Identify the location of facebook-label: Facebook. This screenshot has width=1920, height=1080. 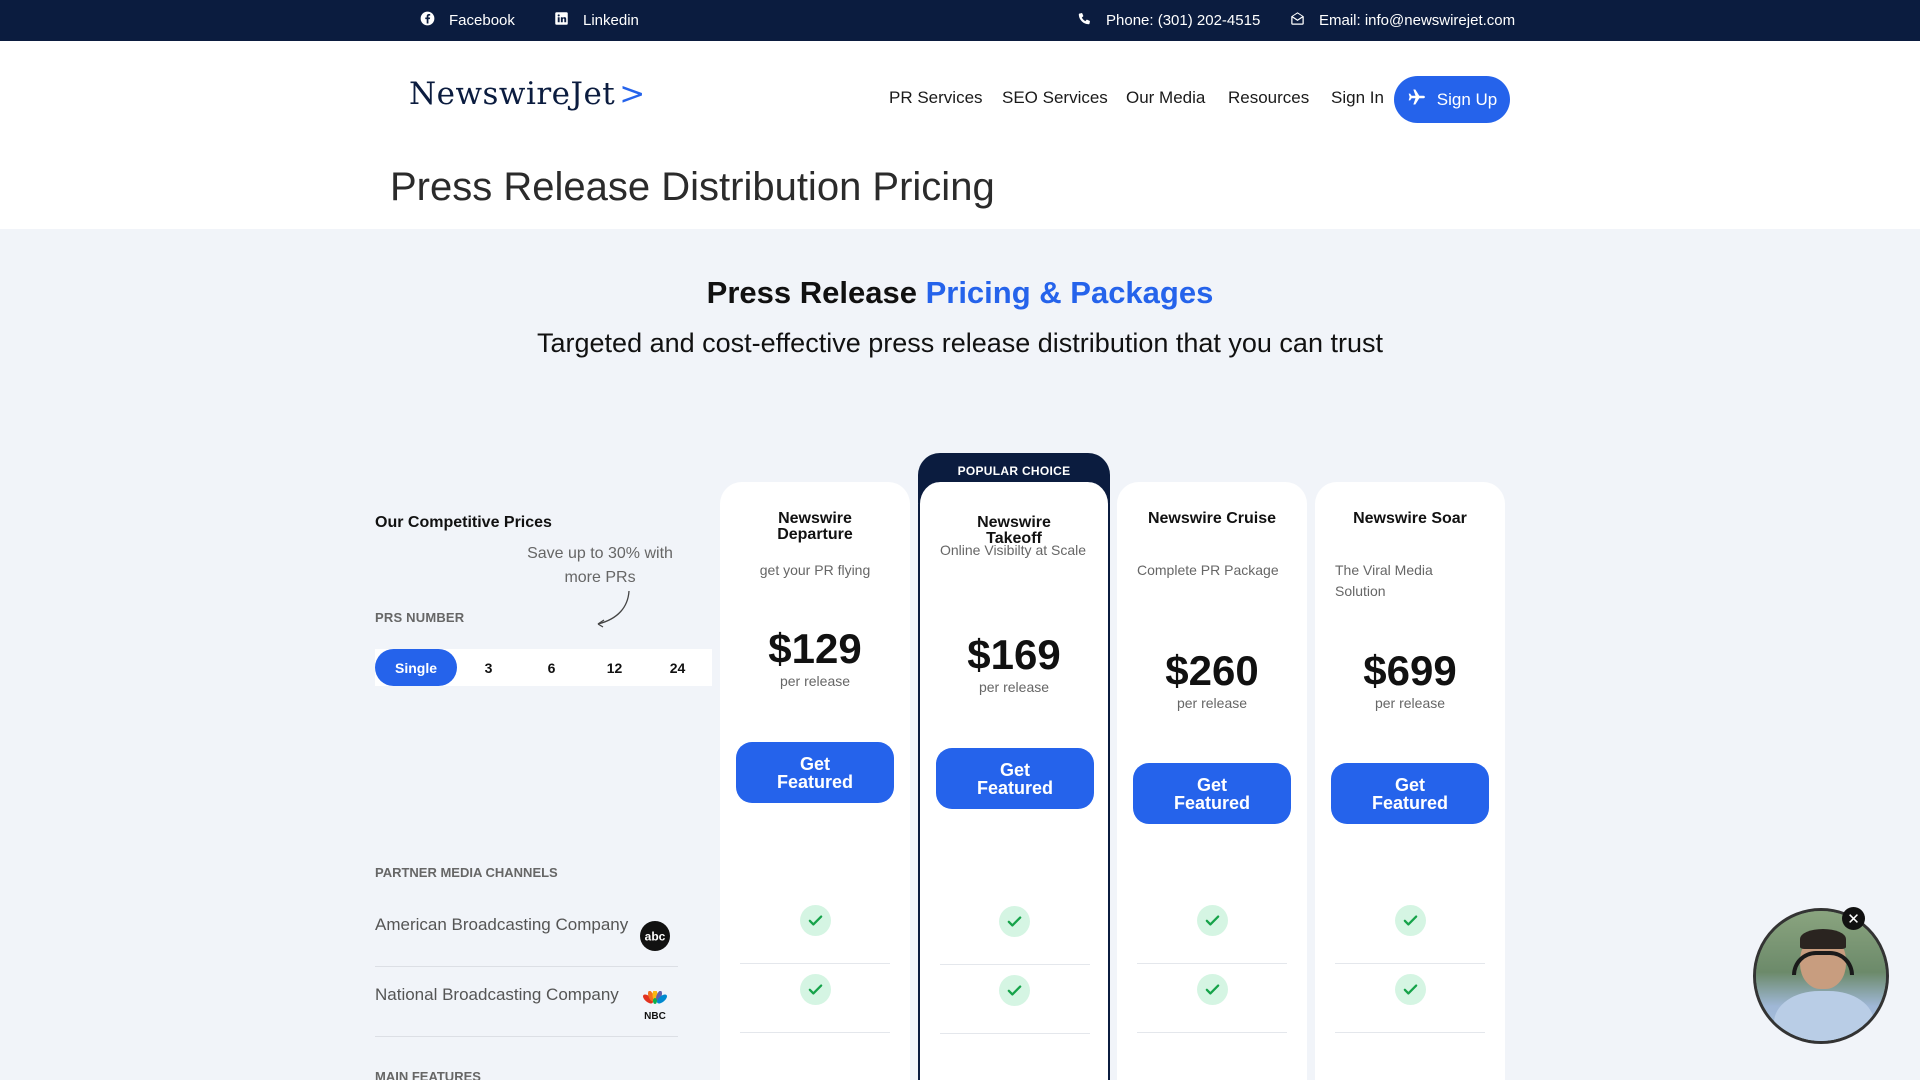
(482, 20).